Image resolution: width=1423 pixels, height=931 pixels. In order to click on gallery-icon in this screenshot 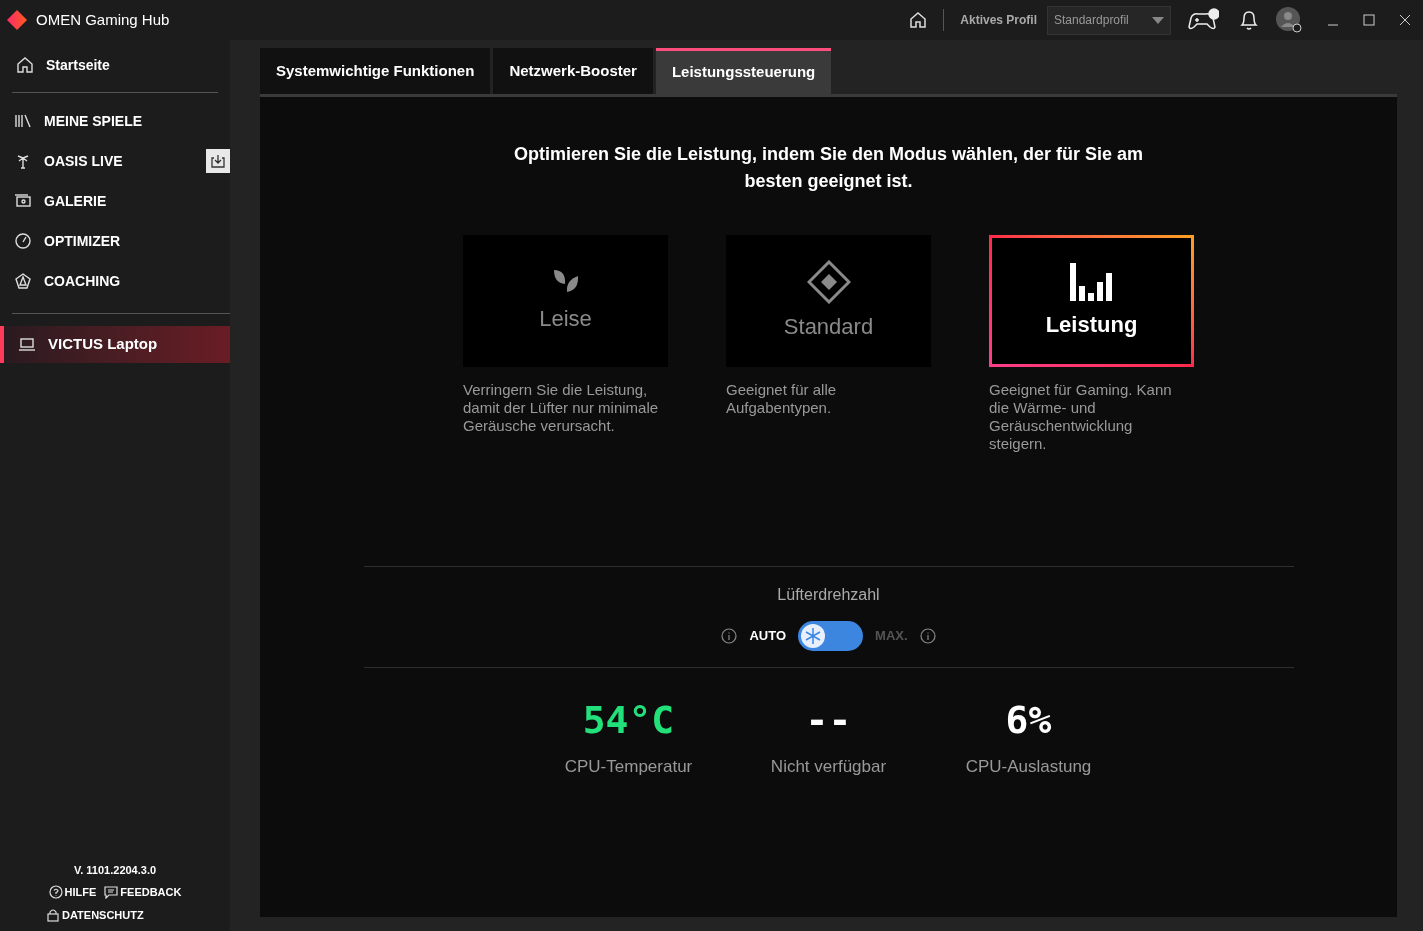, I will do `click(23, 201)`.